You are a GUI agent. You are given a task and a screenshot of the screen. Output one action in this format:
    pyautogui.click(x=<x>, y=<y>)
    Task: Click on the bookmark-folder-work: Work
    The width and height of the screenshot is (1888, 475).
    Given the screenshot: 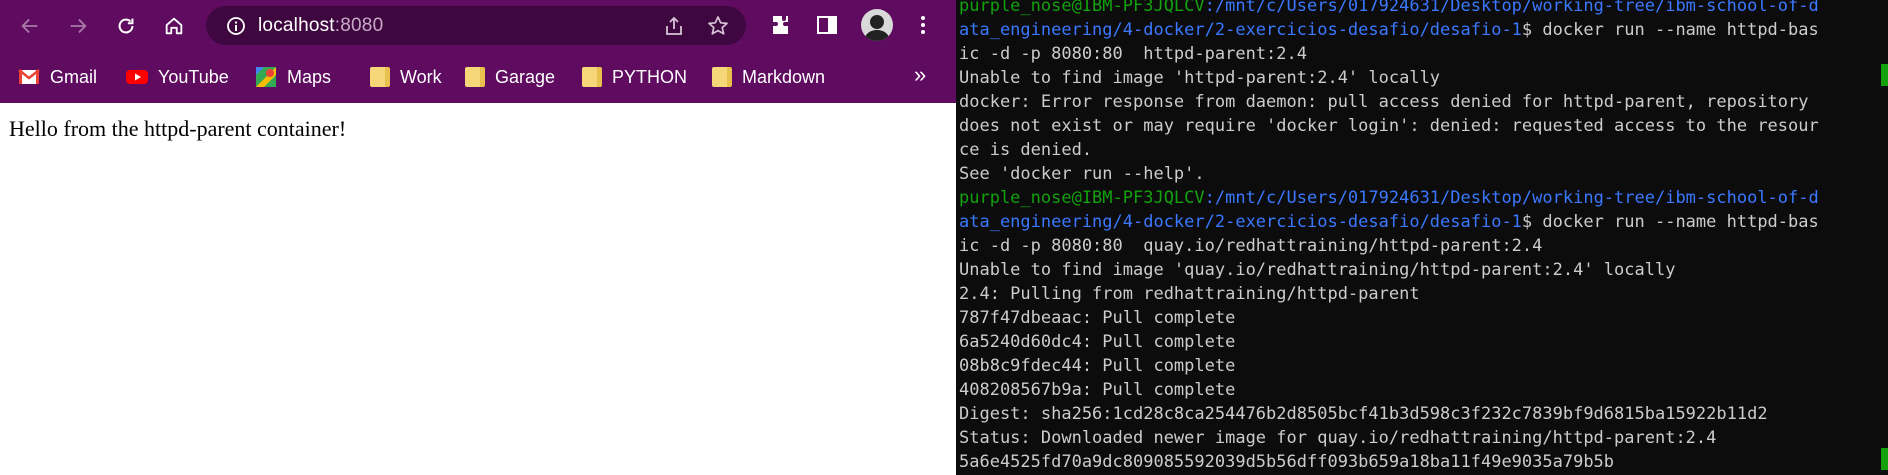 What is the action you would take?
    pyautogui.click(x=405, y=77)
    